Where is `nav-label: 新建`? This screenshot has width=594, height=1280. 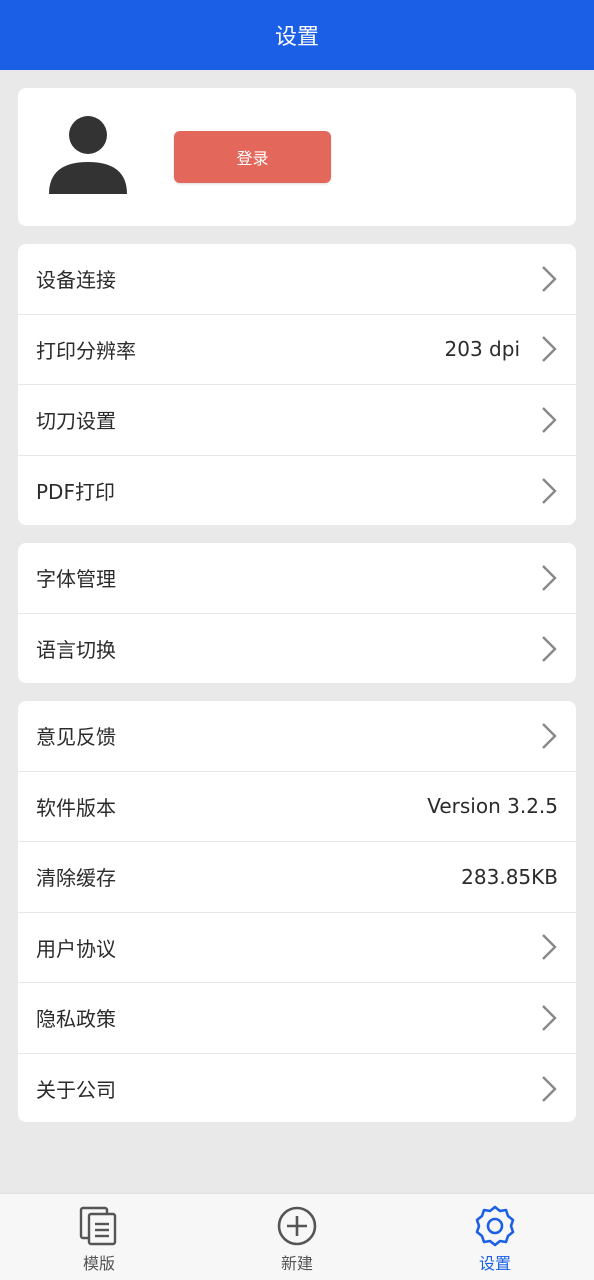 nav-label: 新建 is located at coordinates (296, 1263).